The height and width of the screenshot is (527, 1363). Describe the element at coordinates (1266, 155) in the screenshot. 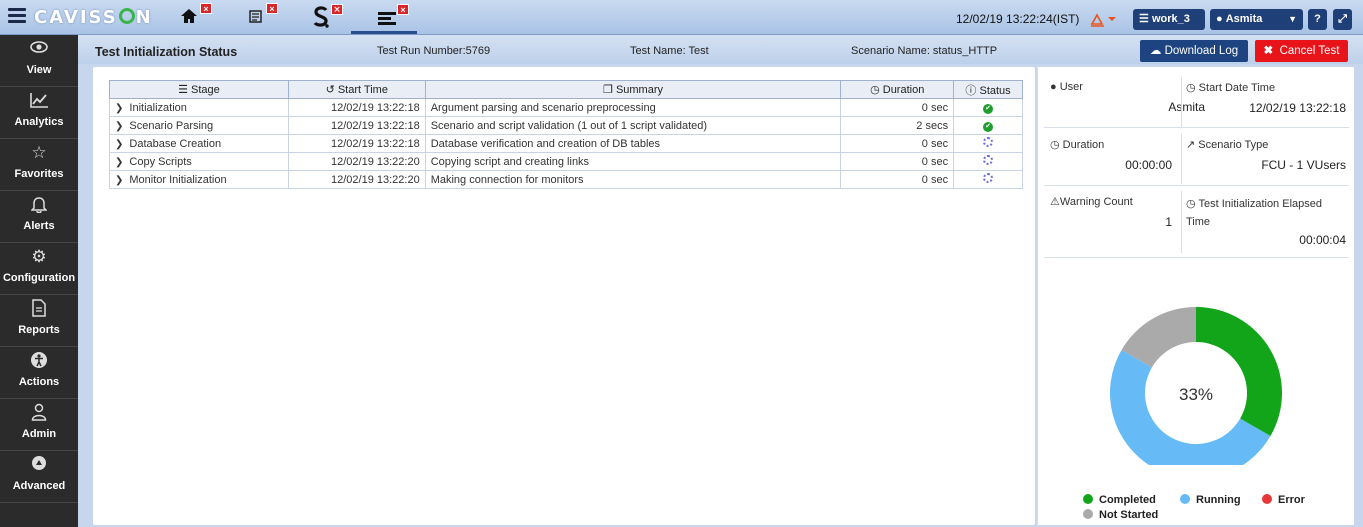

I see `scenario-type-info: ↗ Scenario Type FCU - 1 VUsers` at that location.